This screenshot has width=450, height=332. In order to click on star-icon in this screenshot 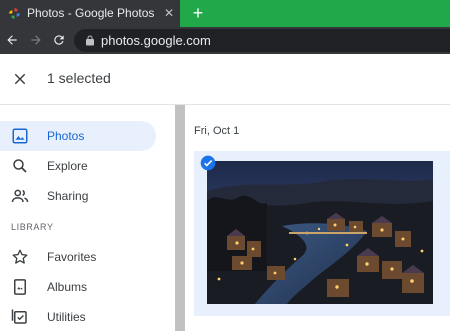, I will do `click(20, 256)`.